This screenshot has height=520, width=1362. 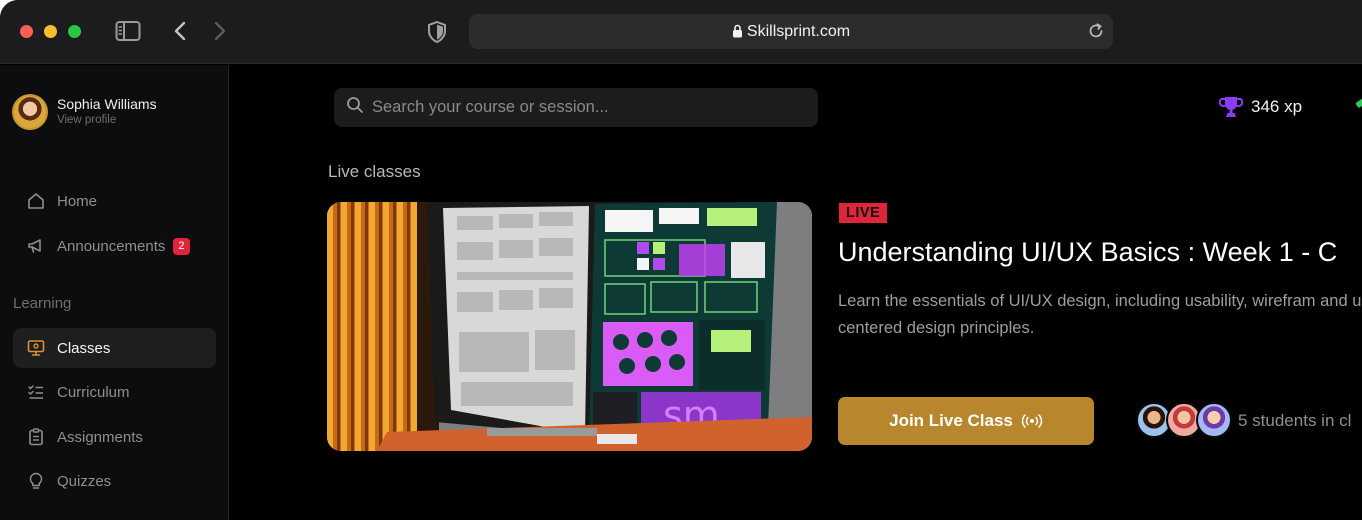 I want to click on streak-icon, so click(x=1358, y=103).